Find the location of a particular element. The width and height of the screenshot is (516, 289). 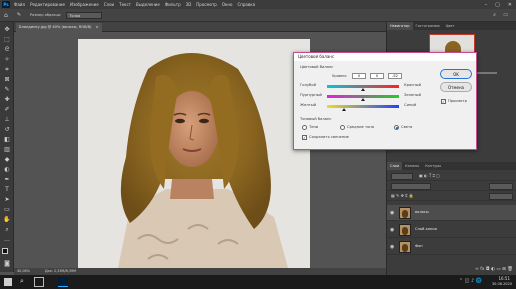

move-tool-icon: ✥ is located at coordinates (7, 29).